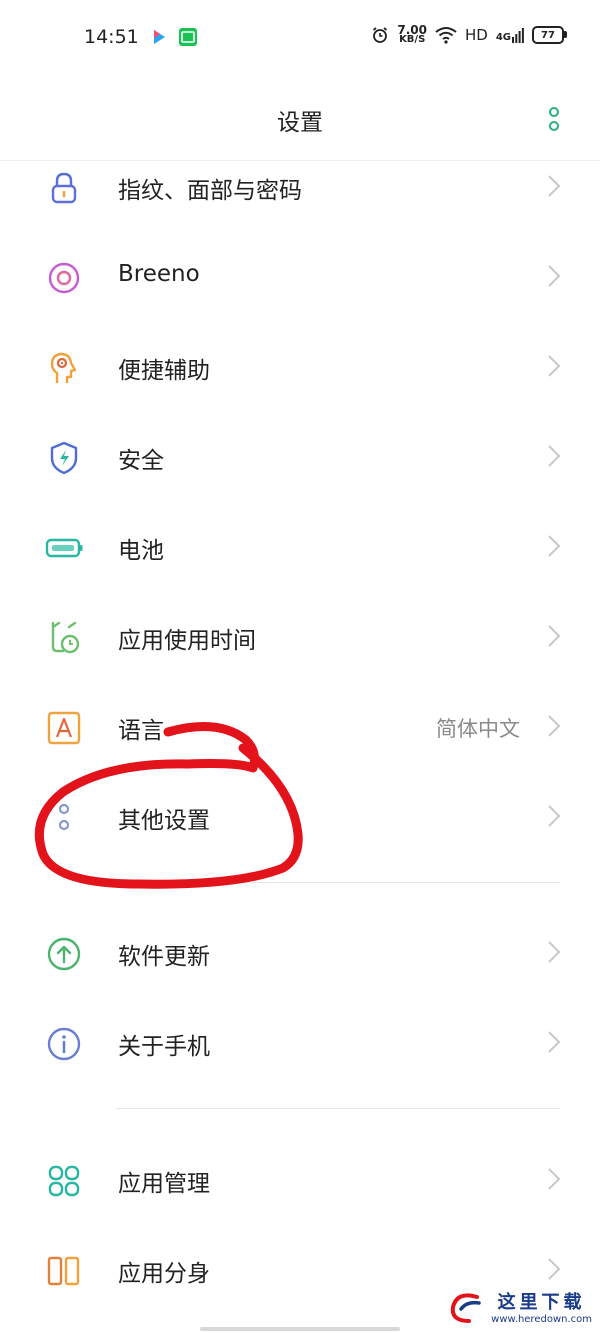 The width and height of the screenshot is (600, 1333). What do you see at coordinates (541, 1302) in the screenshot?
I see `watermark-text: 这里下载` at bounding box center [541, 1302].